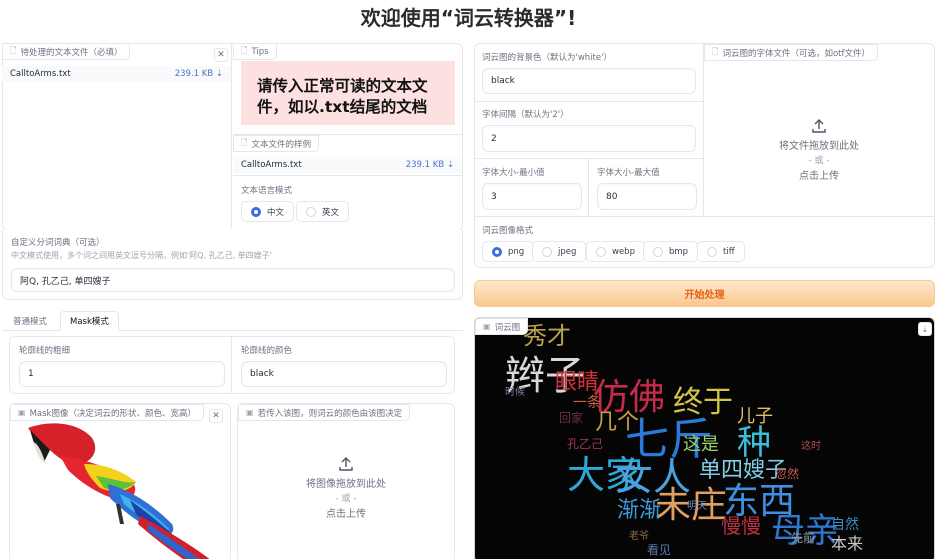 This screenshot has height=559, width=937. I want to click on wordcloud-word: 忽然, so click(787, 474).